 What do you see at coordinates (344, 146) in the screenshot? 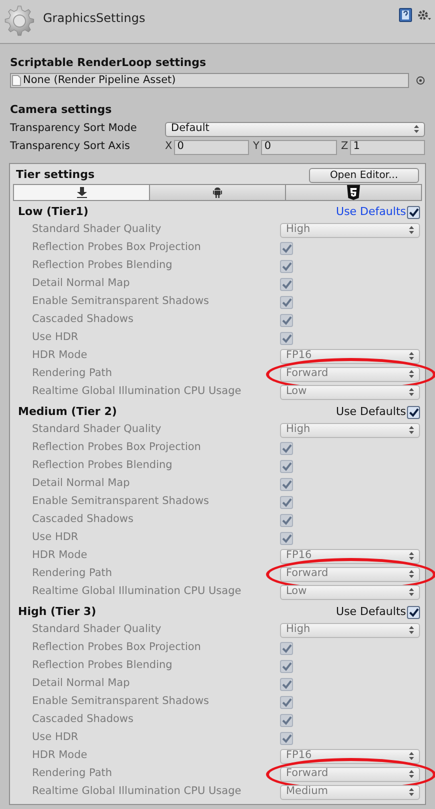
I see `axis-label: Z` at bounding box center [344, 146].